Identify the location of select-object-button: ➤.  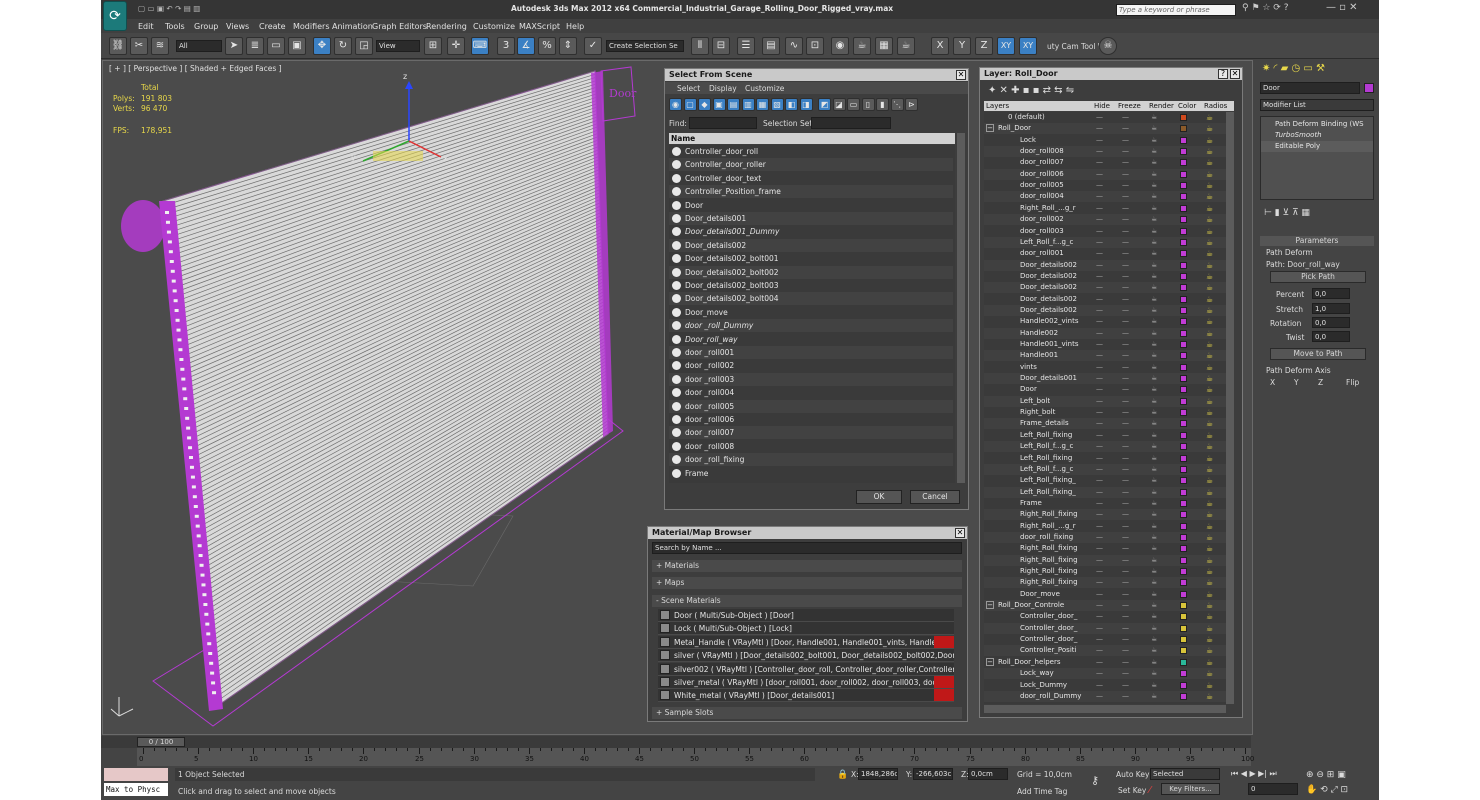
(234, 46).